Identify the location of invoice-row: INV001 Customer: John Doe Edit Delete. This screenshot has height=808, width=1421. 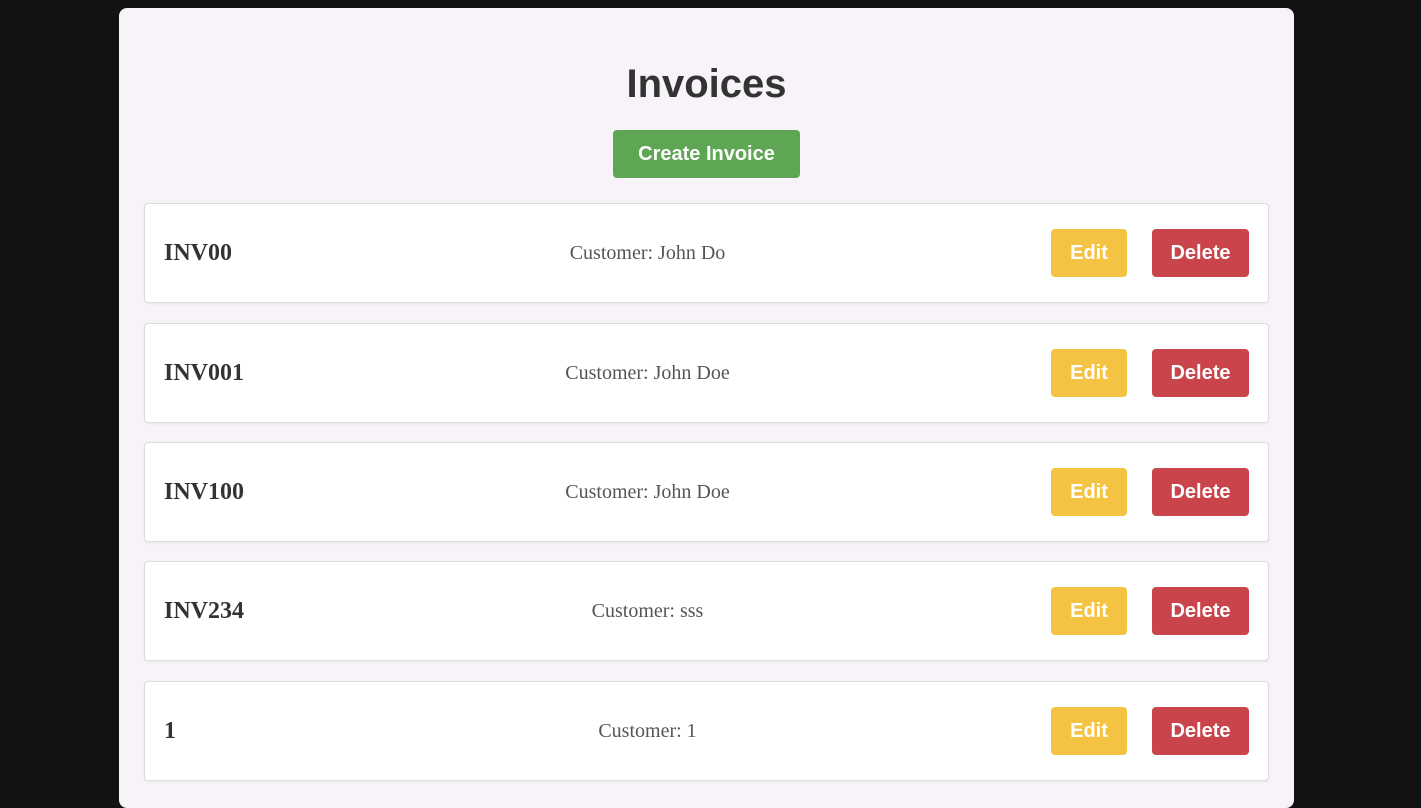
(706, 373).